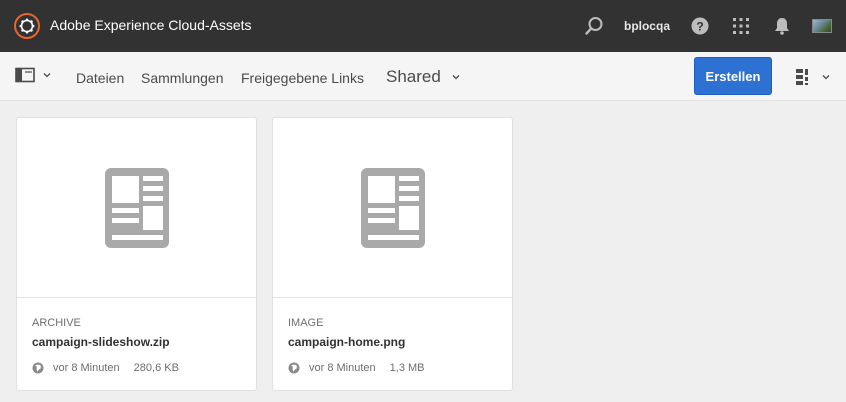  What do you see at coordinates (156, 368) in the screenshot?
I see `file-size: 280,6 KB` at bounding box center [156, 368].